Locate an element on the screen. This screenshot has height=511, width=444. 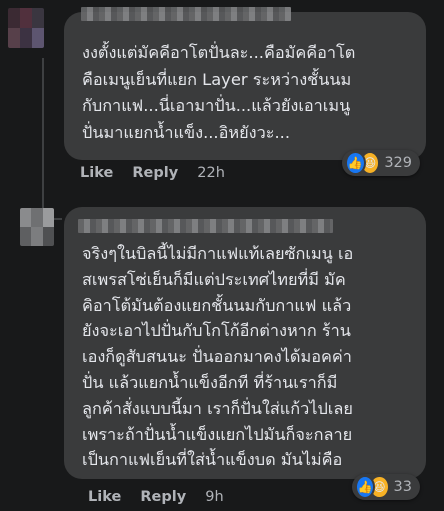
comment-actions: Like Reply 9h is located at coordinates (163, 497).